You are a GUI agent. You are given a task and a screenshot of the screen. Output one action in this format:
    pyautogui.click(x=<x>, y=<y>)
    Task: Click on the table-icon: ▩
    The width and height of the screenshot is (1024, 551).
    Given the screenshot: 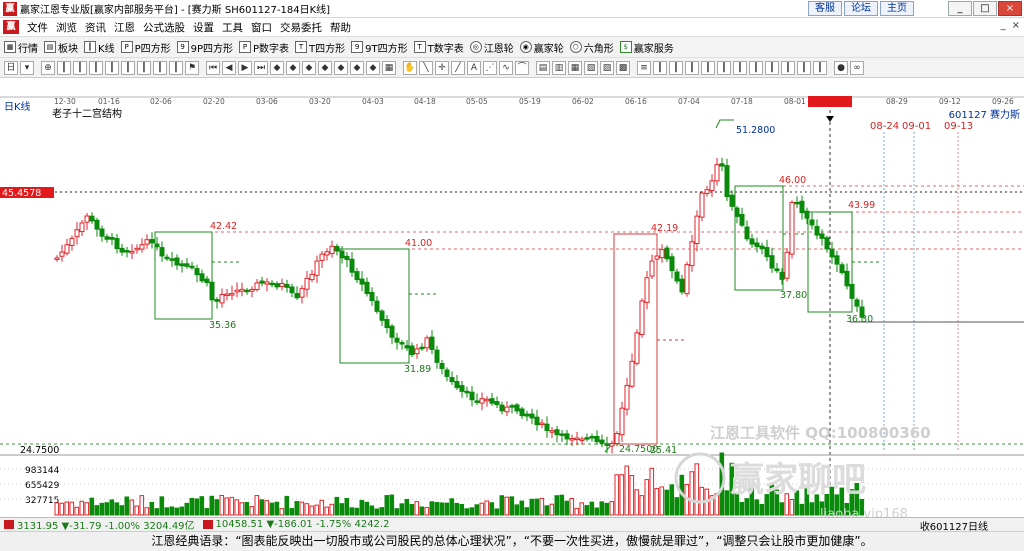 What is the action you would take?
    pyautogui.click(x=623, y=67)
    